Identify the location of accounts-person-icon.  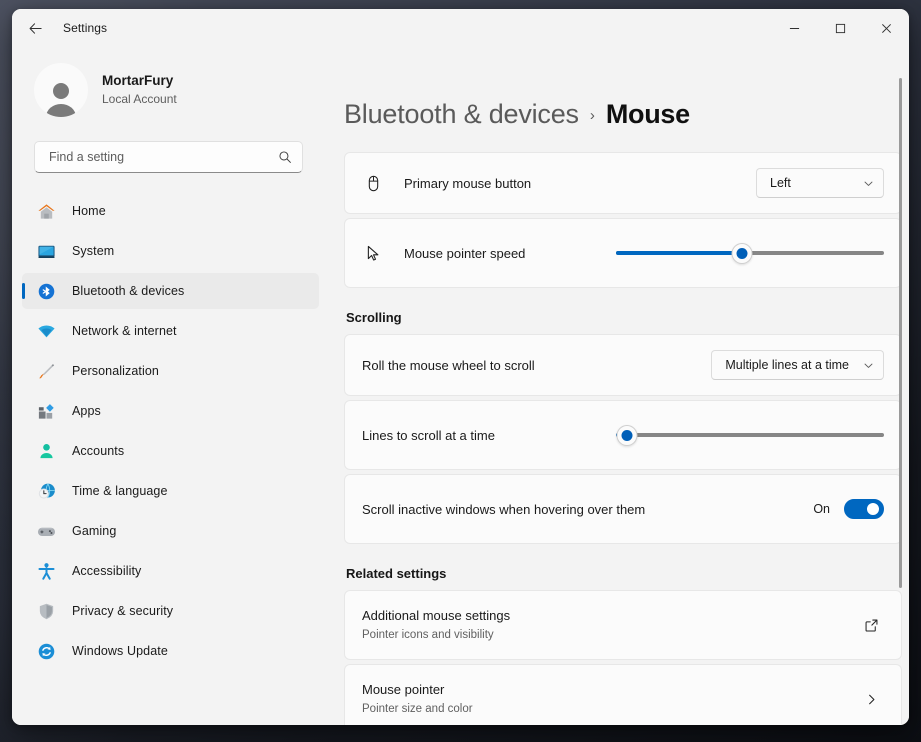
(46, 451).